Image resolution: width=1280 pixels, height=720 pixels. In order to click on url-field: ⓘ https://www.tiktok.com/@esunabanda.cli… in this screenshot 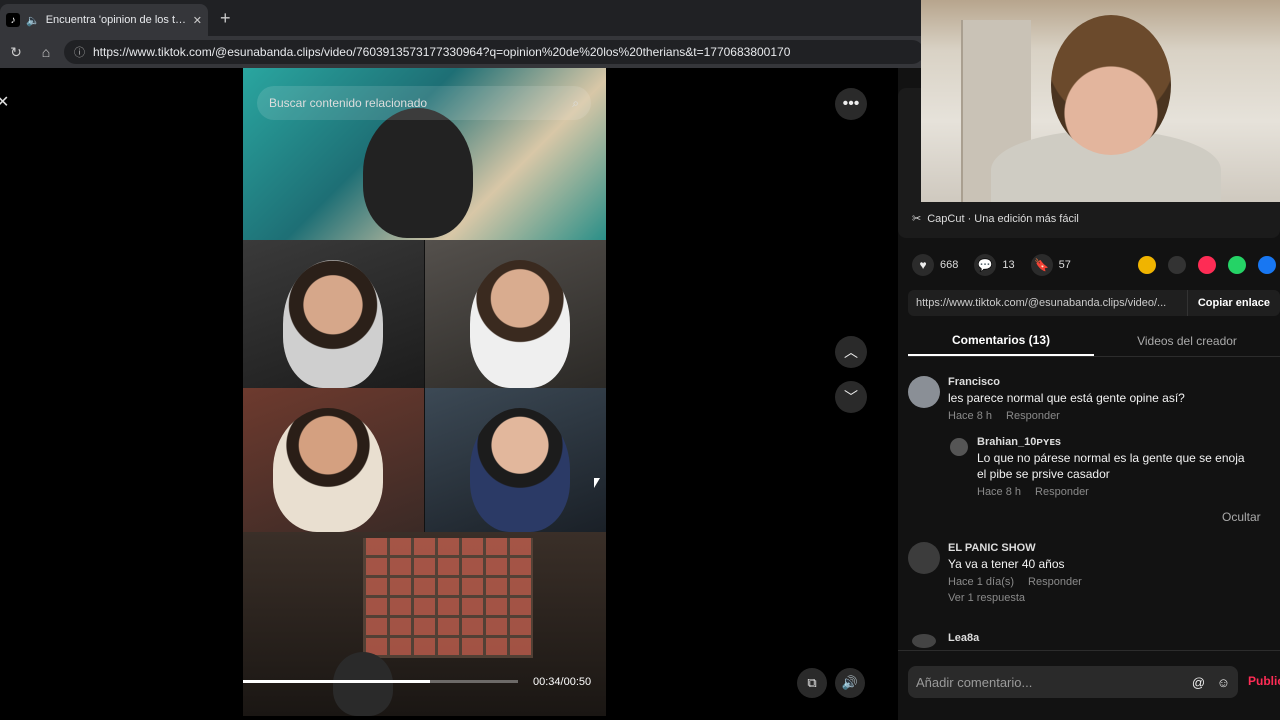, I will do `click(494, 52)`.